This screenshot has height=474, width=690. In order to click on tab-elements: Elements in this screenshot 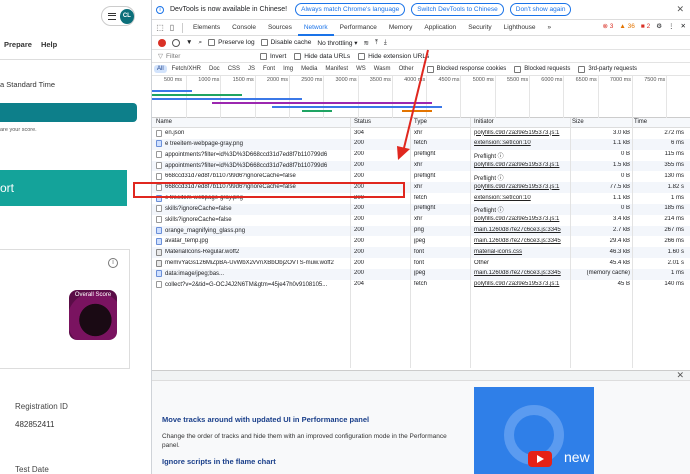, I will do `click(206, 28)`.